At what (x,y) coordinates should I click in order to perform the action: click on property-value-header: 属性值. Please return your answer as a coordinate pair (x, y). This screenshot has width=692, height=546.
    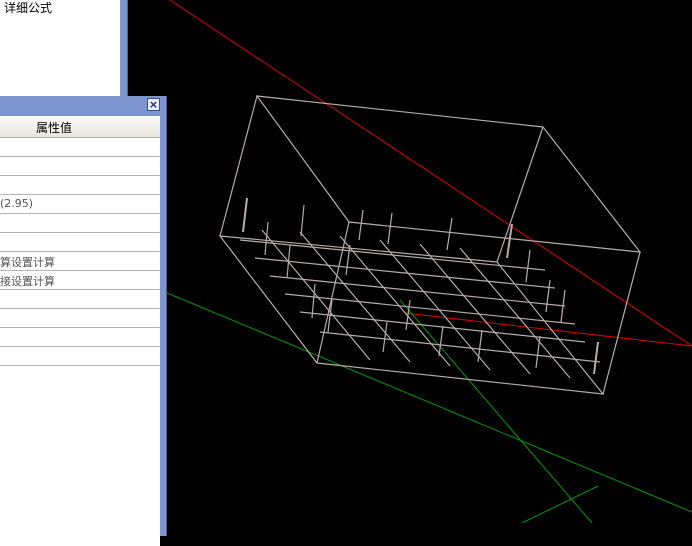
    Looking at the image, I should click on (80, 127).